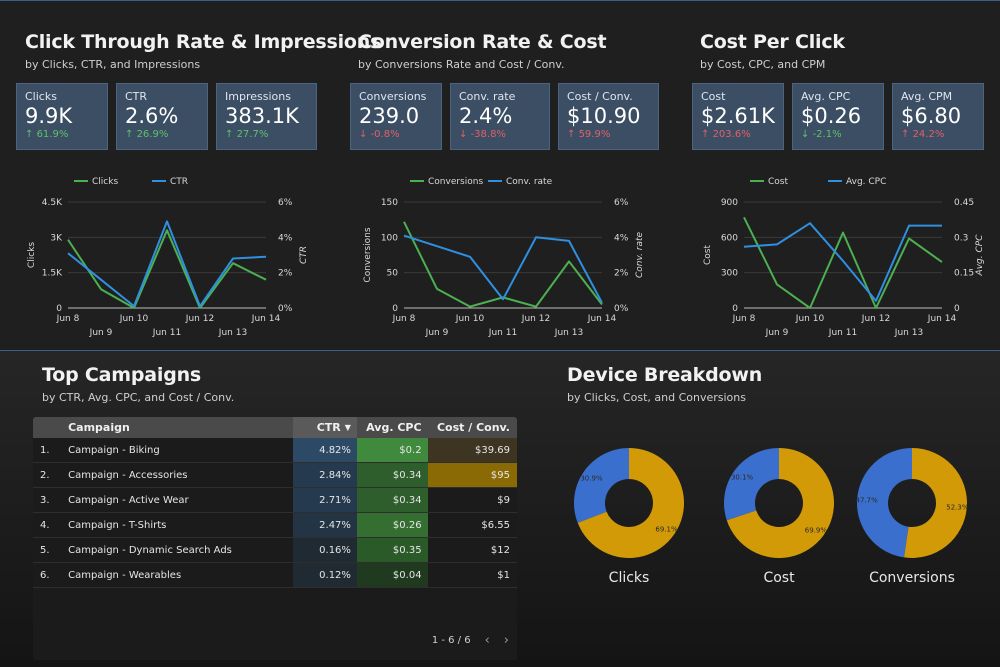 The height and width of the screenshot is (667, 1000). Describe the element at coordinates (931, 116) in the screenshot. I see `kpi-value: $6.80` at that location.